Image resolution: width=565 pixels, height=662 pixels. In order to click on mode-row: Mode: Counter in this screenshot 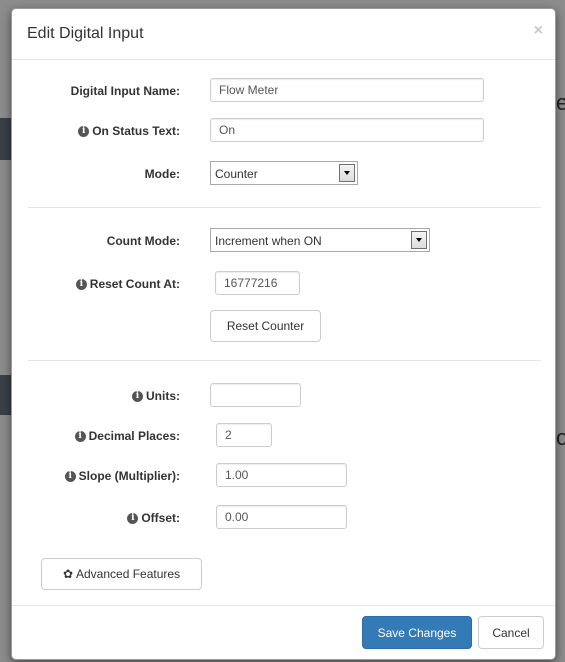, I will do `click(283, 175)`.